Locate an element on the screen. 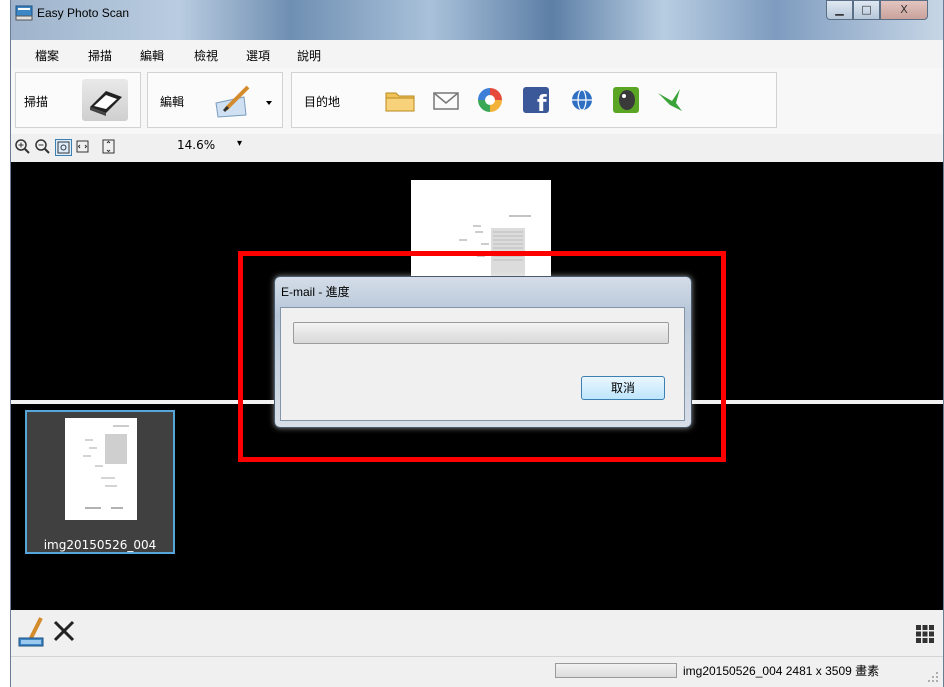 This screenshot has height=687, width=944. status-progress-bar is located at coordinates (616, 670).